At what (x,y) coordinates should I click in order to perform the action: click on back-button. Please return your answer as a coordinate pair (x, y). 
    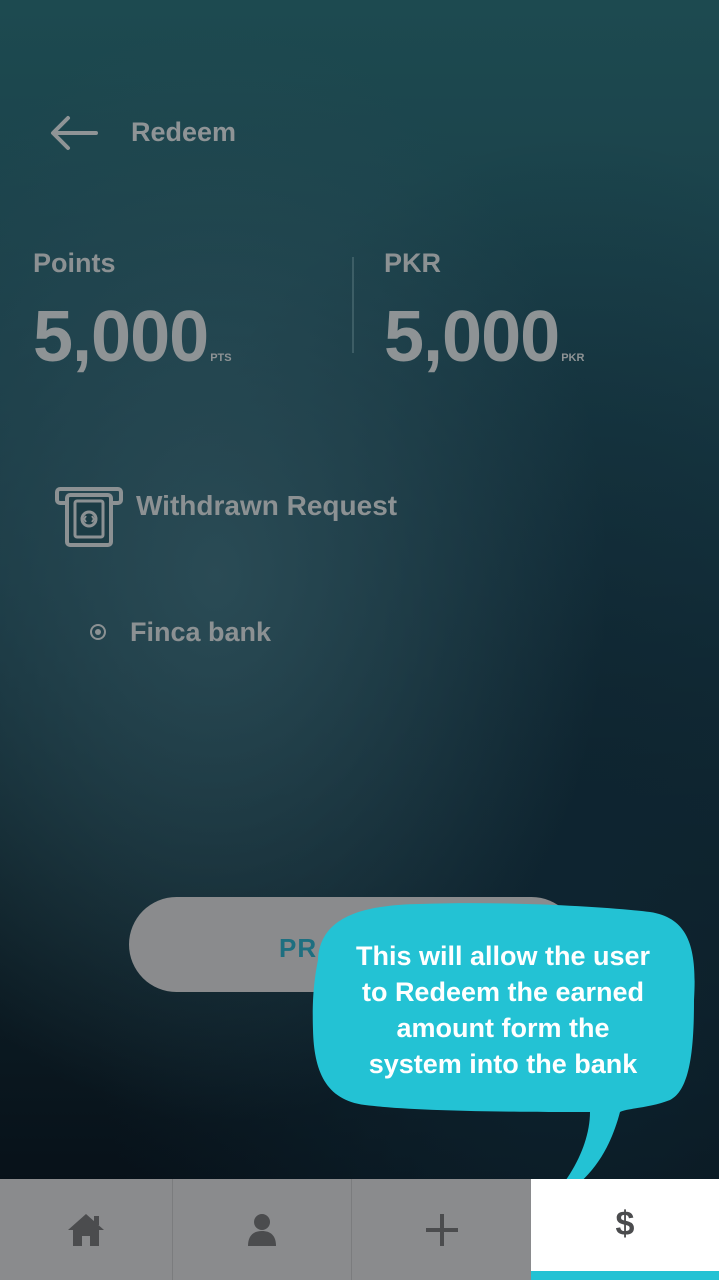
    Looking at the image, I should click on (73, 133).